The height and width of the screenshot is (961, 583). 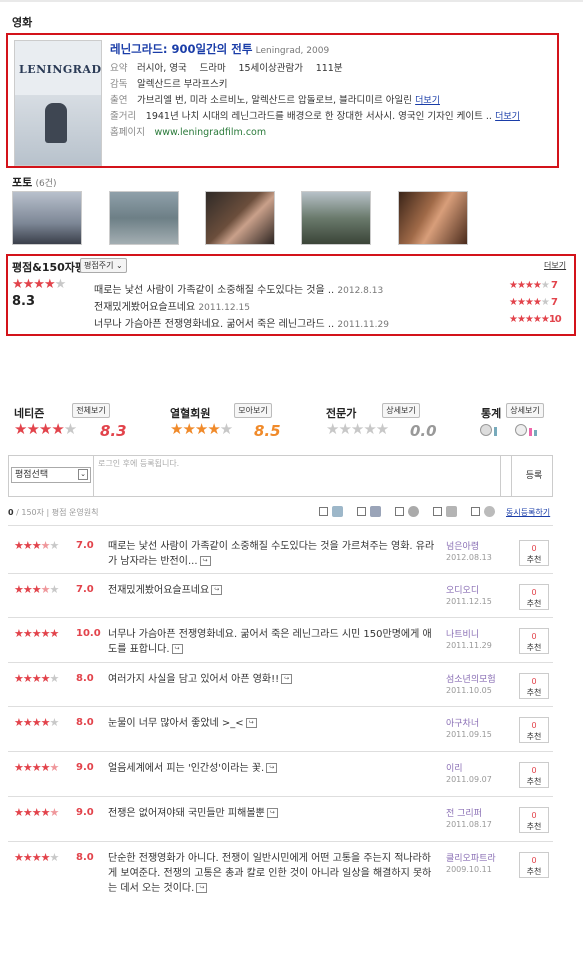 What do you see at coordinates (144, 307) in the screenshot?
I see `summary-review-text: 전재밌게봤어요슬프네요` at bounding box center [144, 307].